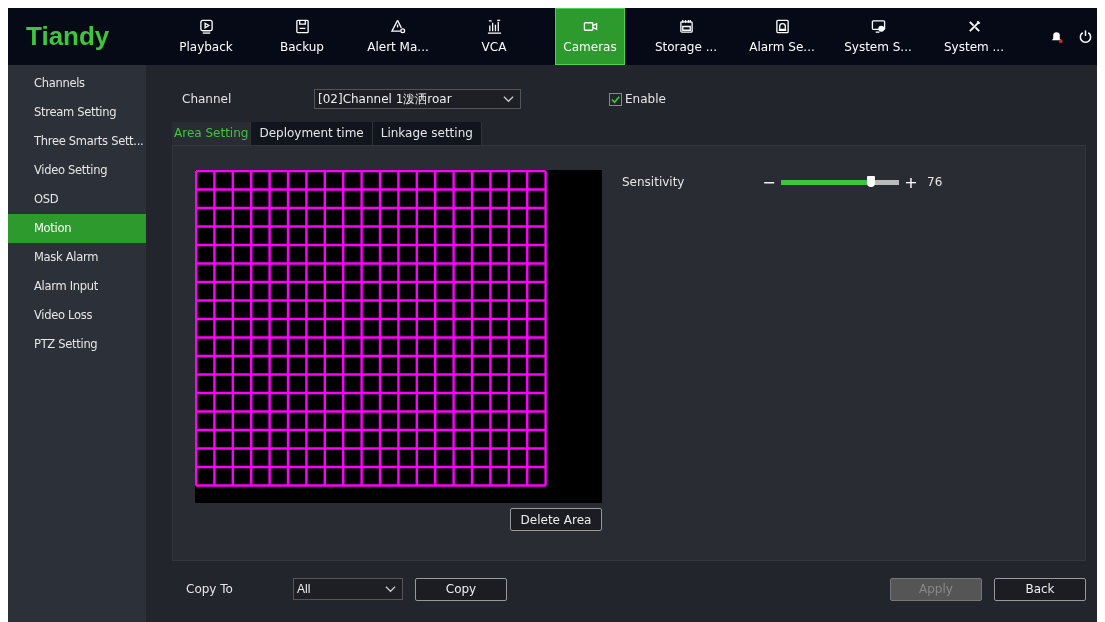  What do you see at coordinates (207, 99) in the screenshot?
I see `channel-label: Channel` at bounding box center [207, 99].